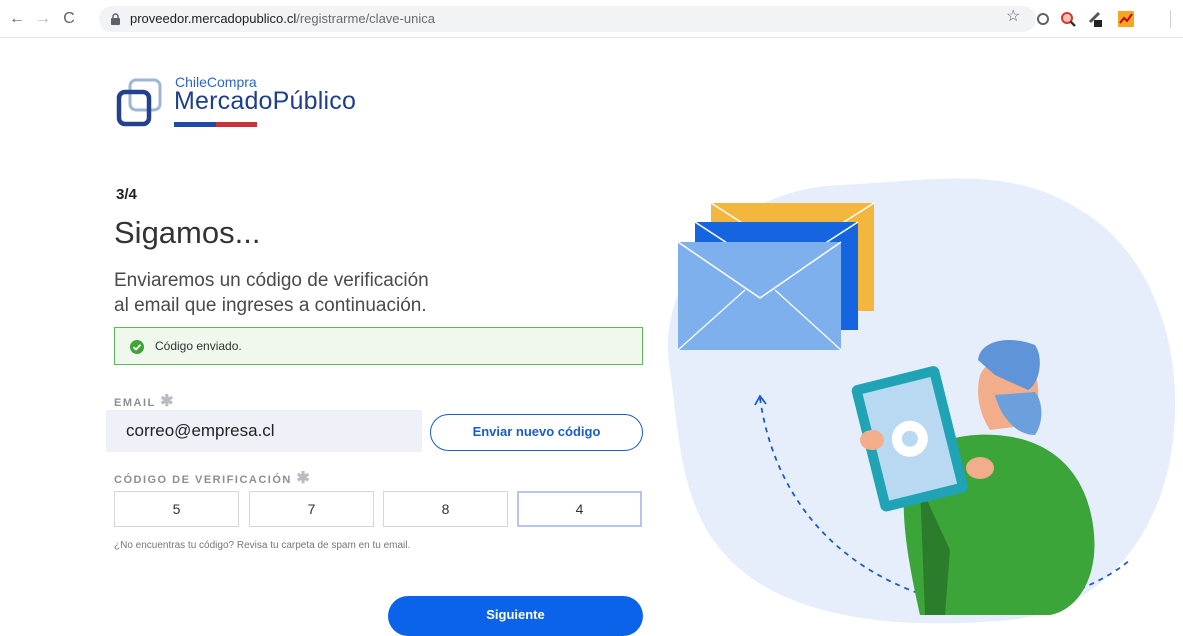 The width and height of the screenshot is (1183, 636). Describe the element at coordinates (271, 280) in the screenshot. I see `intro-line-1: Enviaremos un código de verificación` at that location.